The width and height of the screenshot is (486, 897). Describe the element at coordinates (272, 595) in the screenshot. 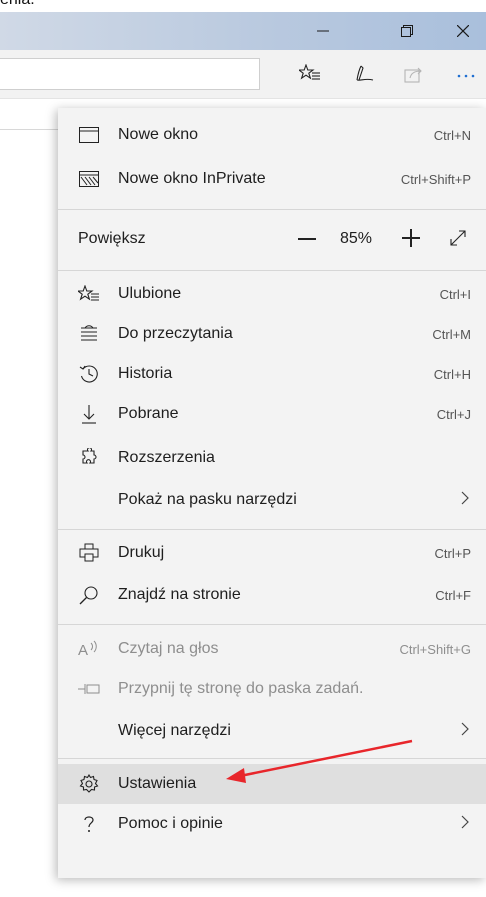

I see `menu-item-find: Znajdź na stronie Ctrl+F` at that location.